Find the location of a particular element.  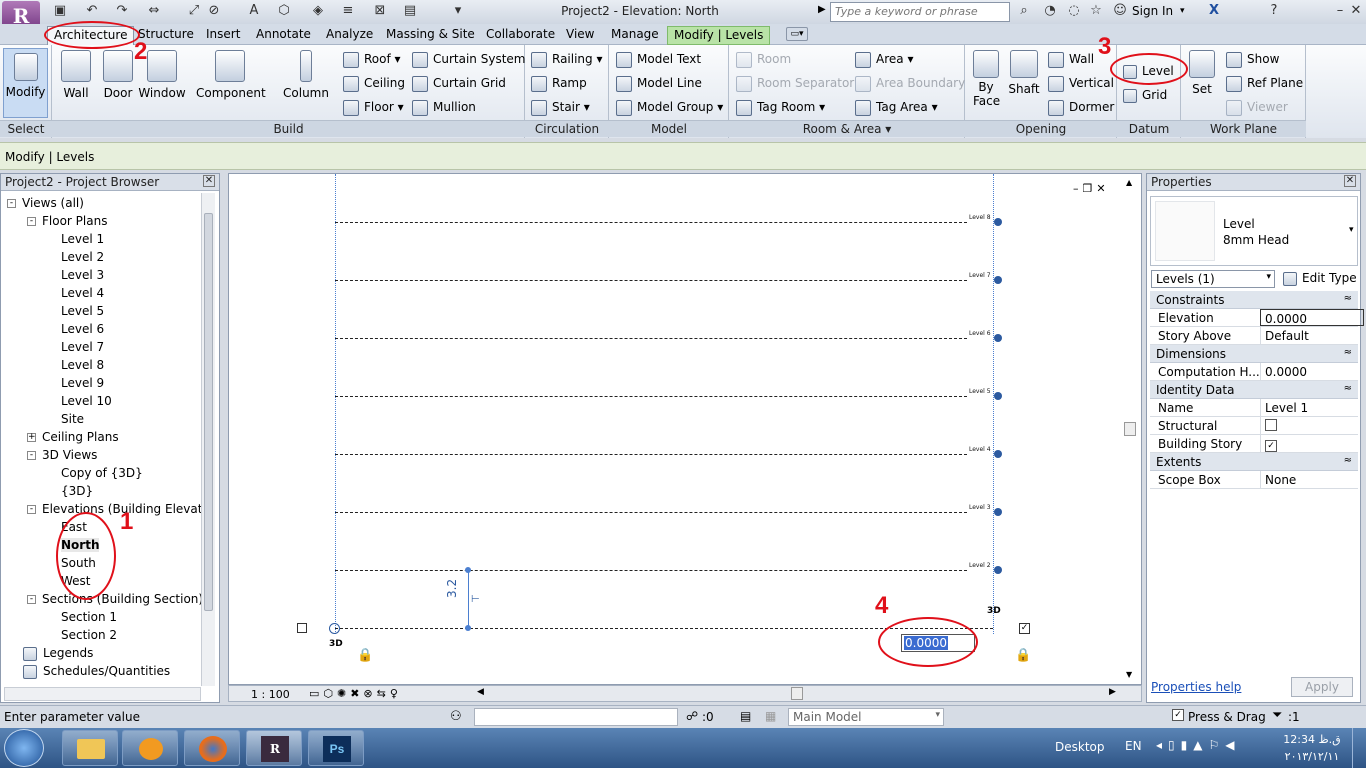

binoculars-icon: ⌕ is located at coordinates (1024, 11).